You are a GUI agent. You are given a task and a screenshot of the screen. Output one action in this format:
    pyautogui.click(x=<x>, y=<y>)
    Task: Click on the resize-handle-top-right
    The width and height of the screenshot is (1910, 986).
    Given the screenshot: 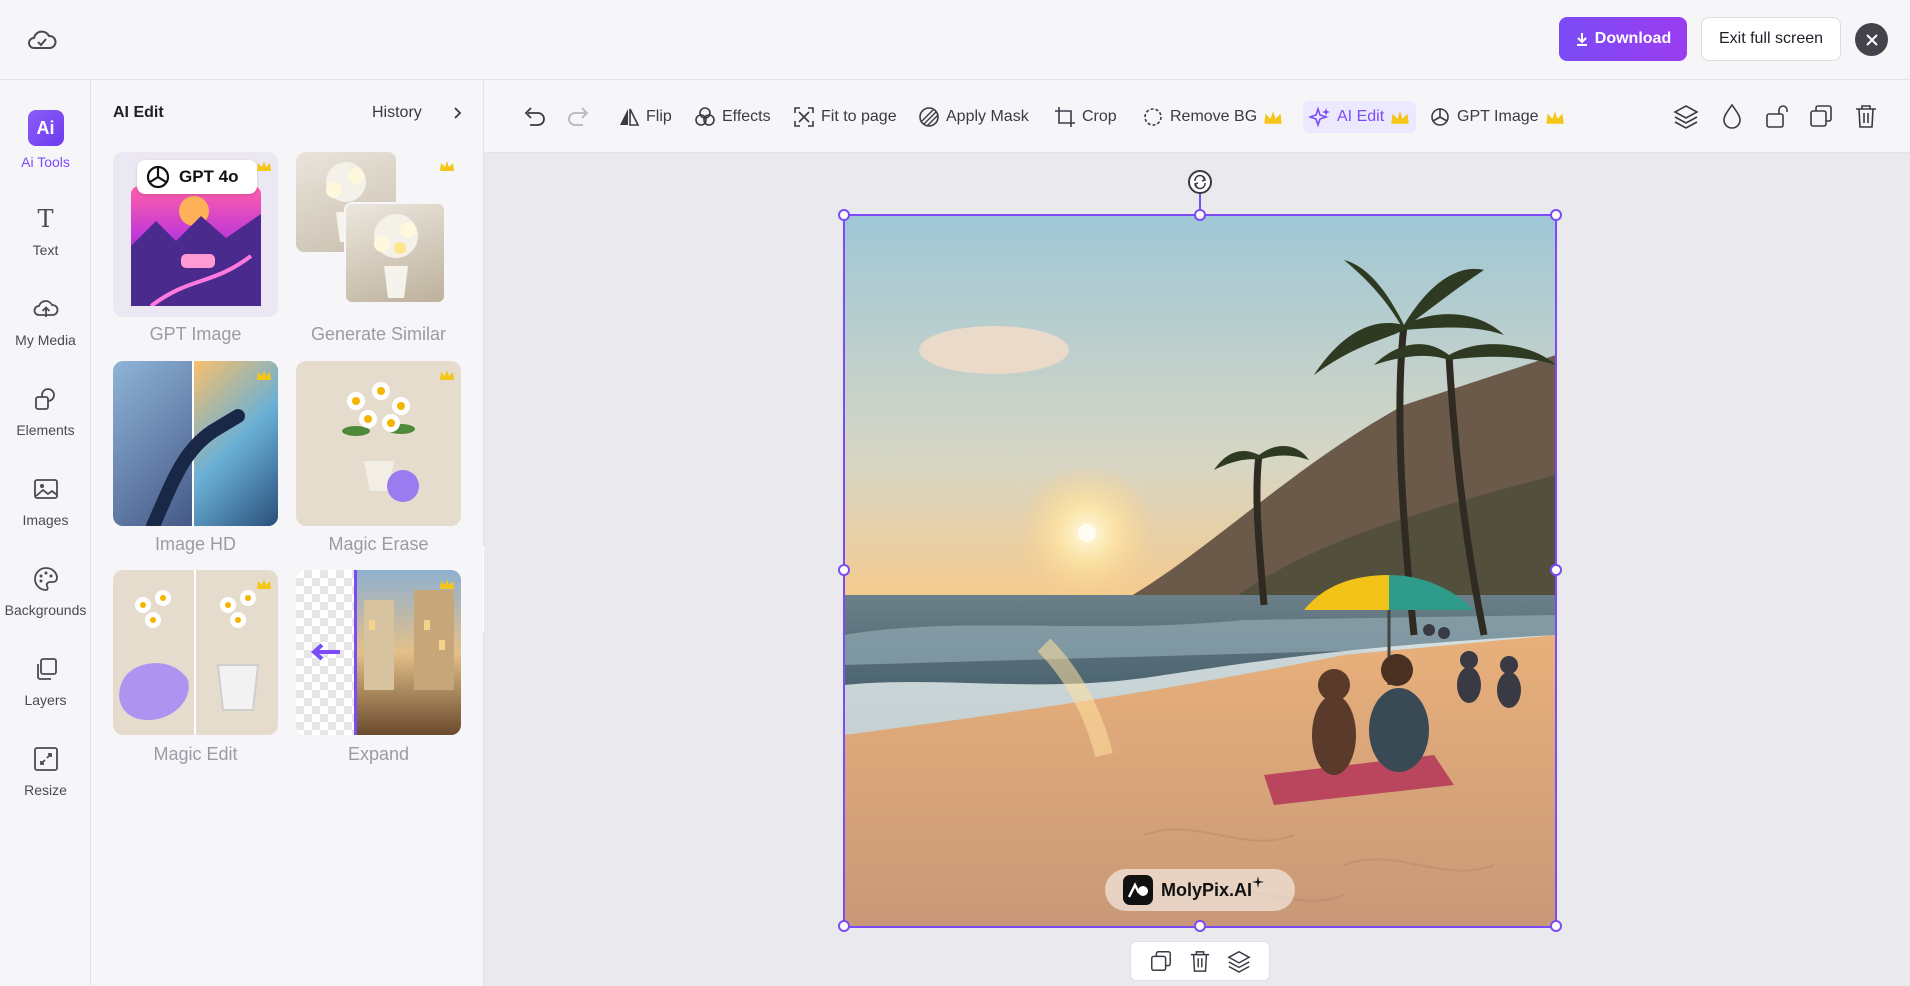 What is the action you would take?
    pyautogui.click(x=1556, y=215)
    